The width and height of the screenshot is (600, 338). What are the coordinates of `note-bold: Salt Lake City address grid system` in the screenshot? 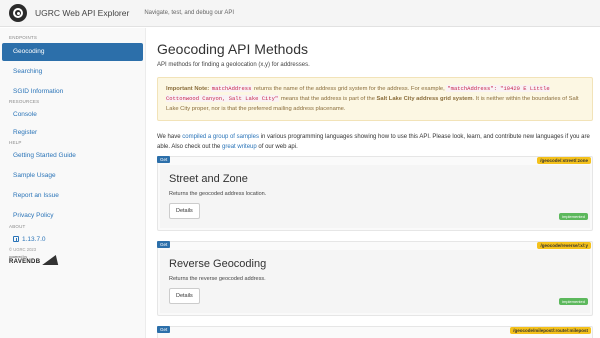 It's located at (424, 99).